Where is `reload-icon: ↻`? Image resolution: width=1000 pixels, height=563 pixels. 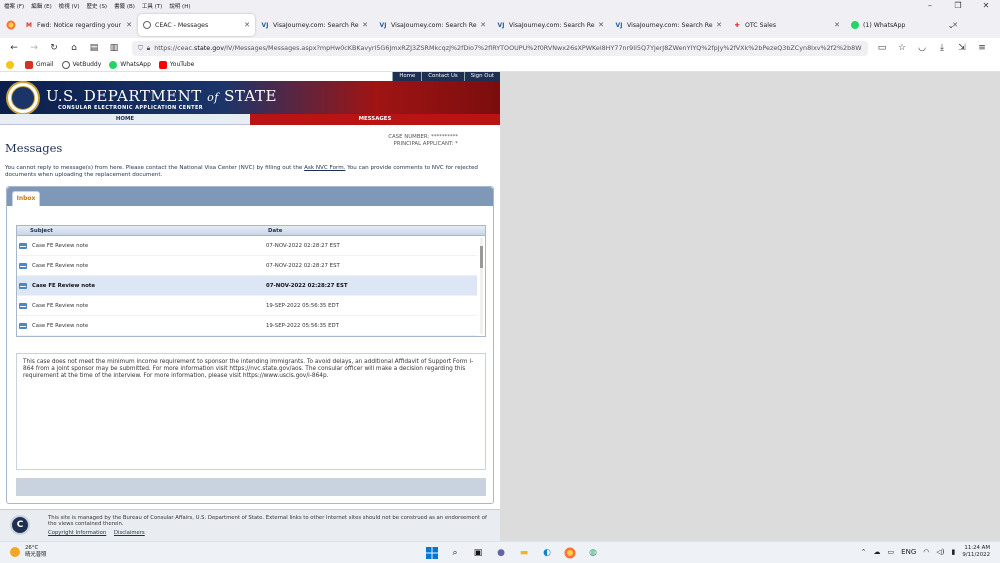
reload-icon: ↻ is located at coordinates (54, 48).